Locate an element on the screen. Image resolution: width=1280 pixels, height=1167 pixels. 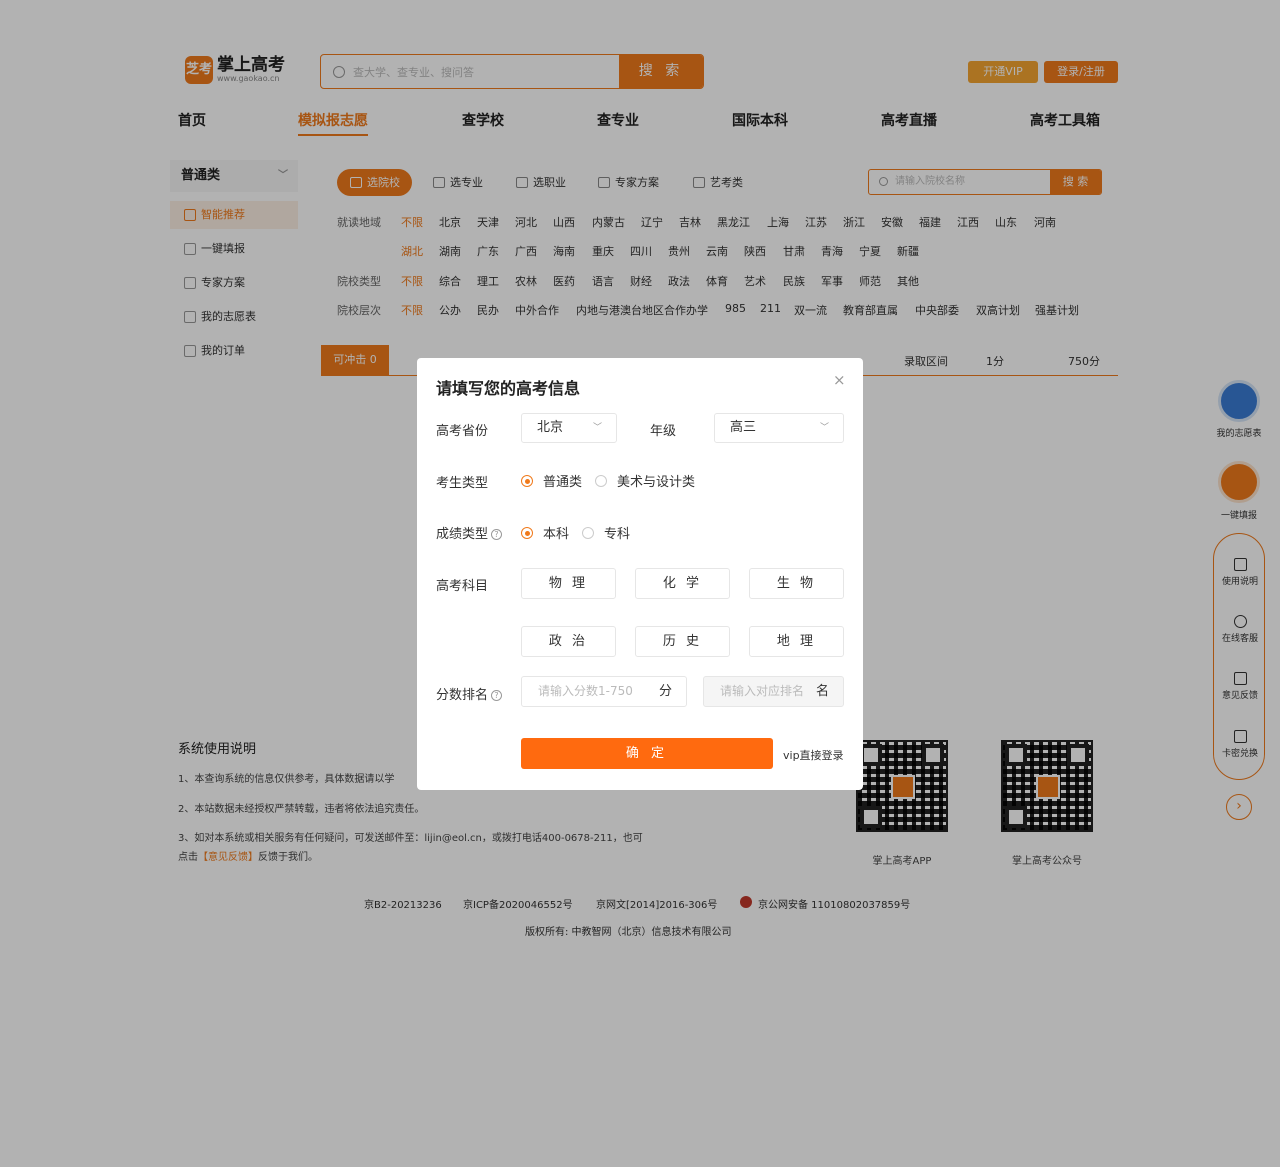
subject-geography: 地 理 is located at coordinates (796, 641).